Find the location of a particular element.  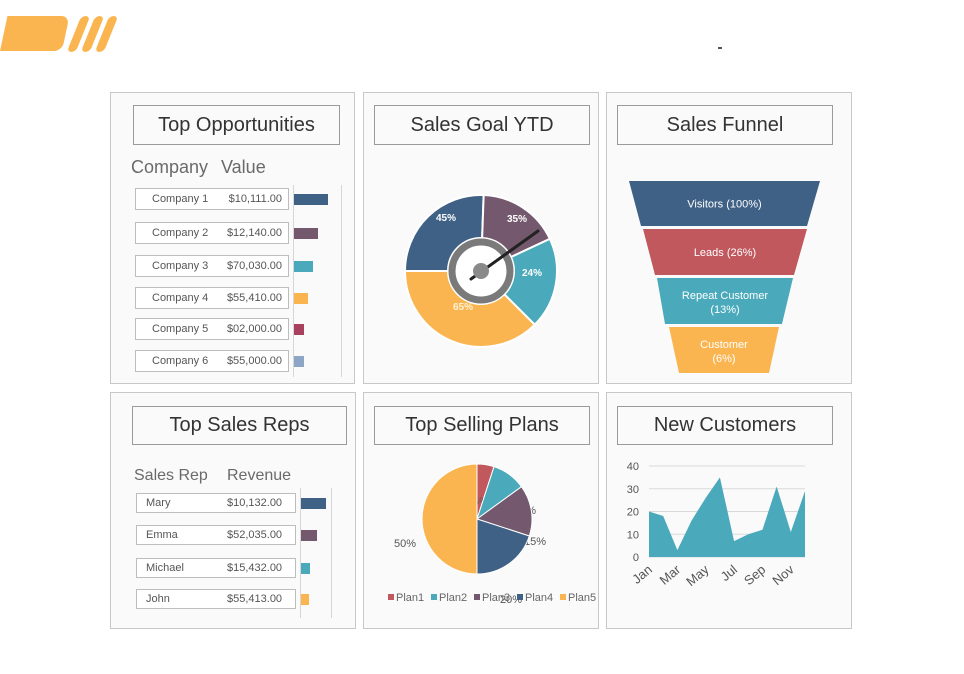

panel-title: New Customers is located at coordinates (725, 425).